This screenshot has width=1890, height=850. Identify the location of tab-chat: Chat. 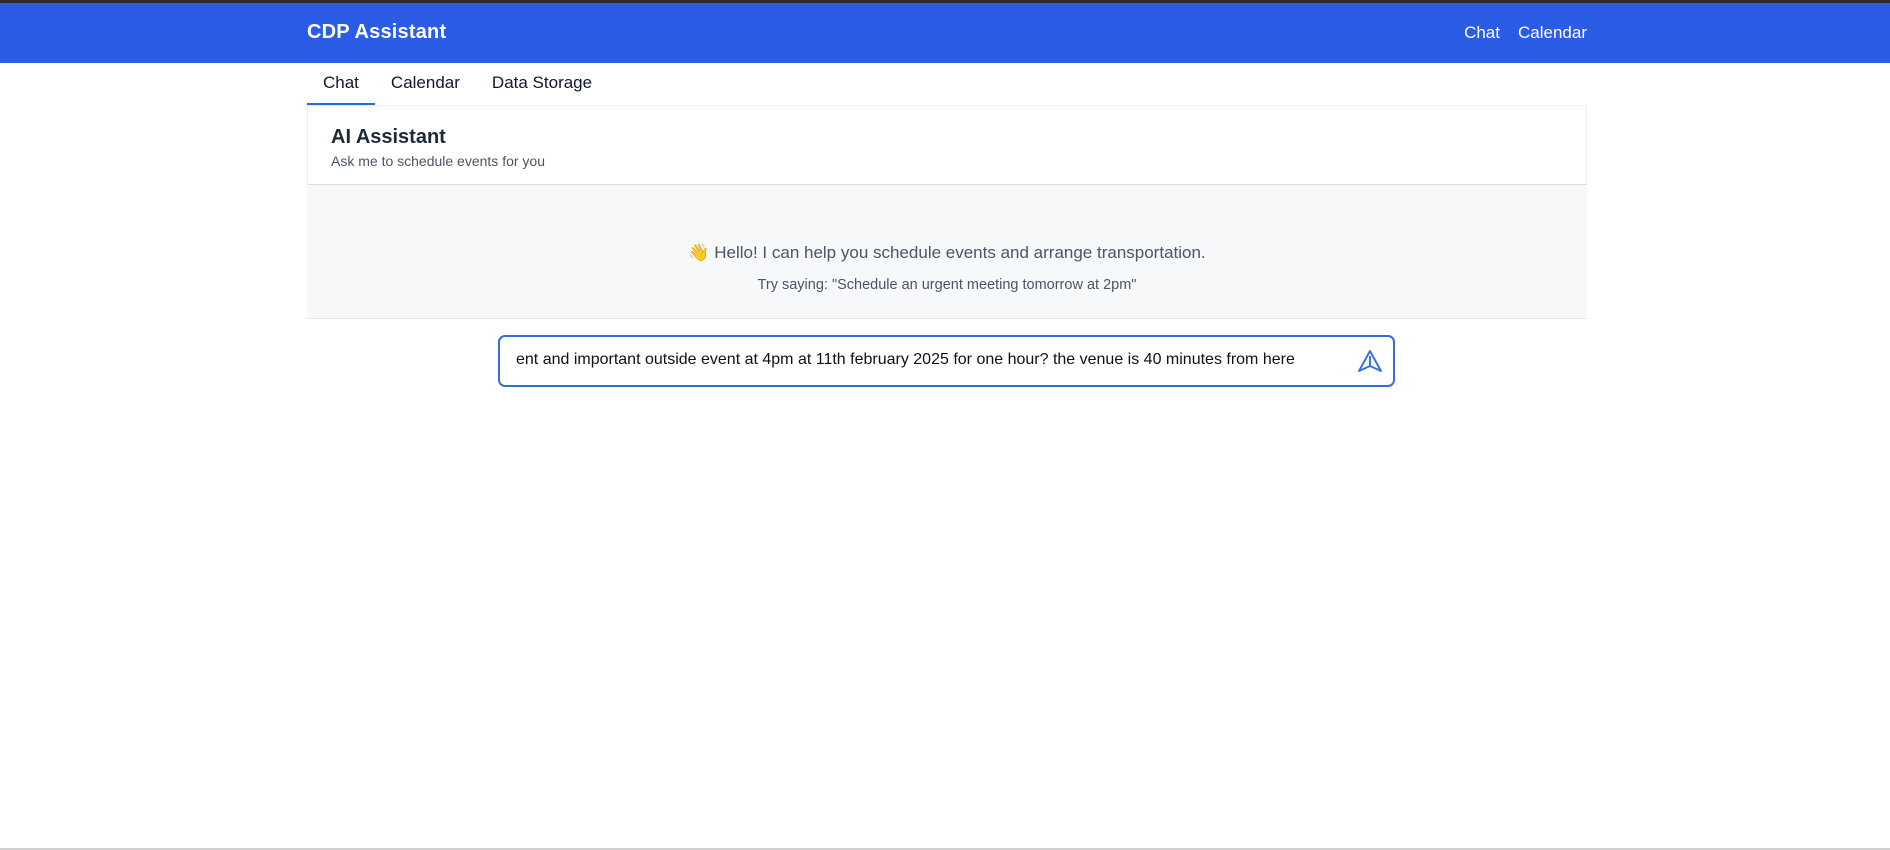
(341, 84).